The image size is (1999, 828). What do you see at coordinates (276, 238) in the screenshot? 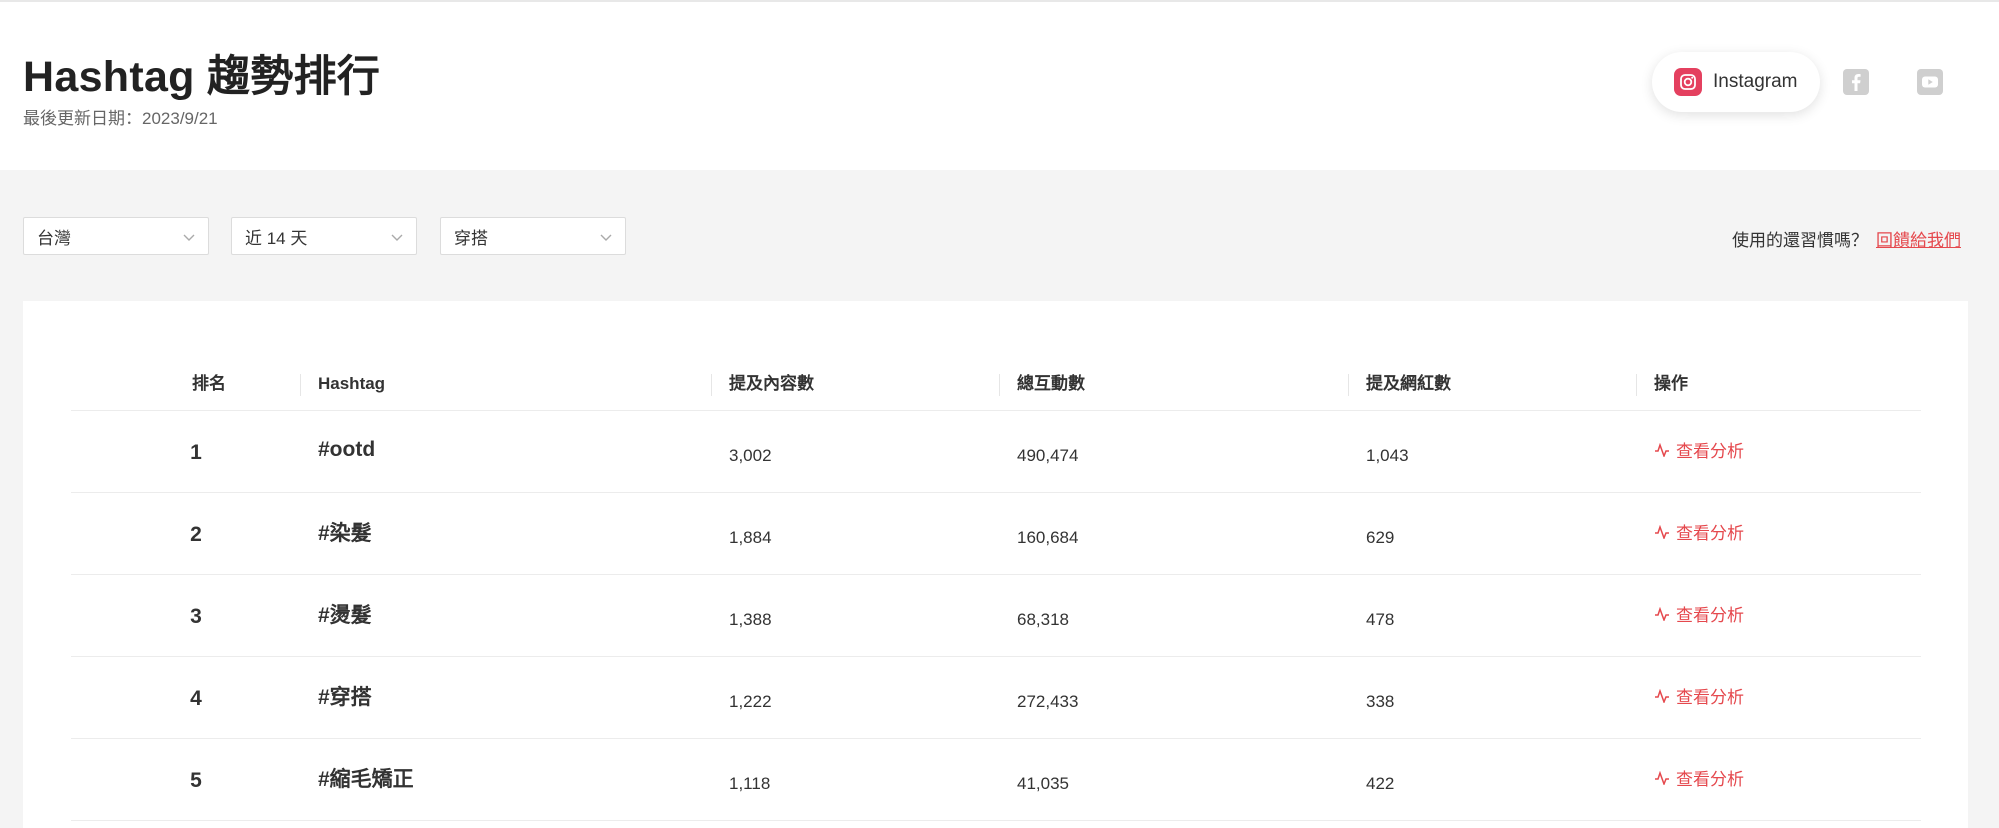
I see `period-select-value: 近 14 天` at bounding box center [276, 238].